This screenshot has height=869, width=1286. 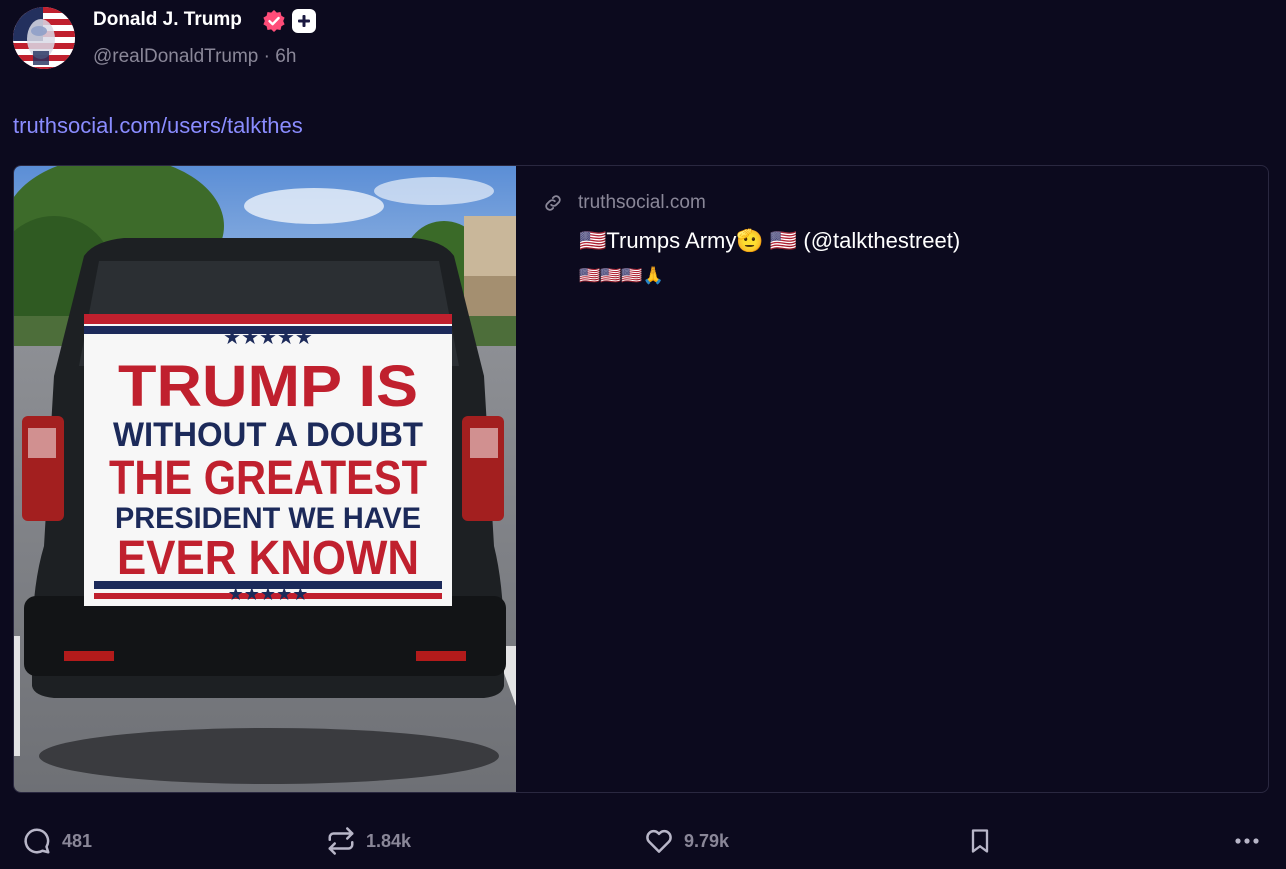 I want to click on sign-line-1: TRUMP IS, so click(x=268, y=386).